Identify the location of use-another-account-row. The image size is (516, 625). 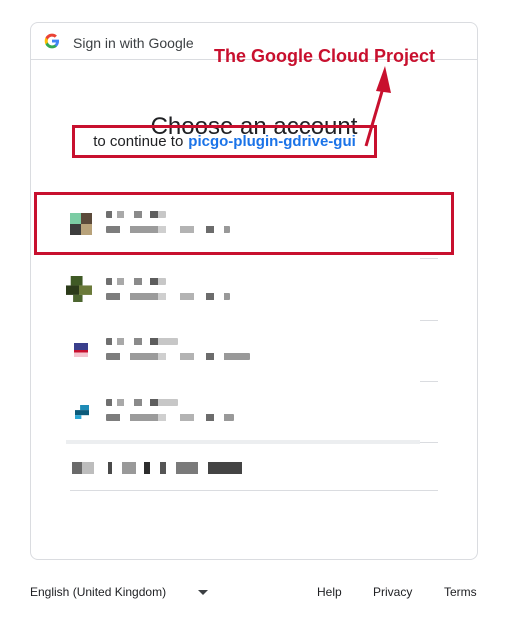
(239, 467).